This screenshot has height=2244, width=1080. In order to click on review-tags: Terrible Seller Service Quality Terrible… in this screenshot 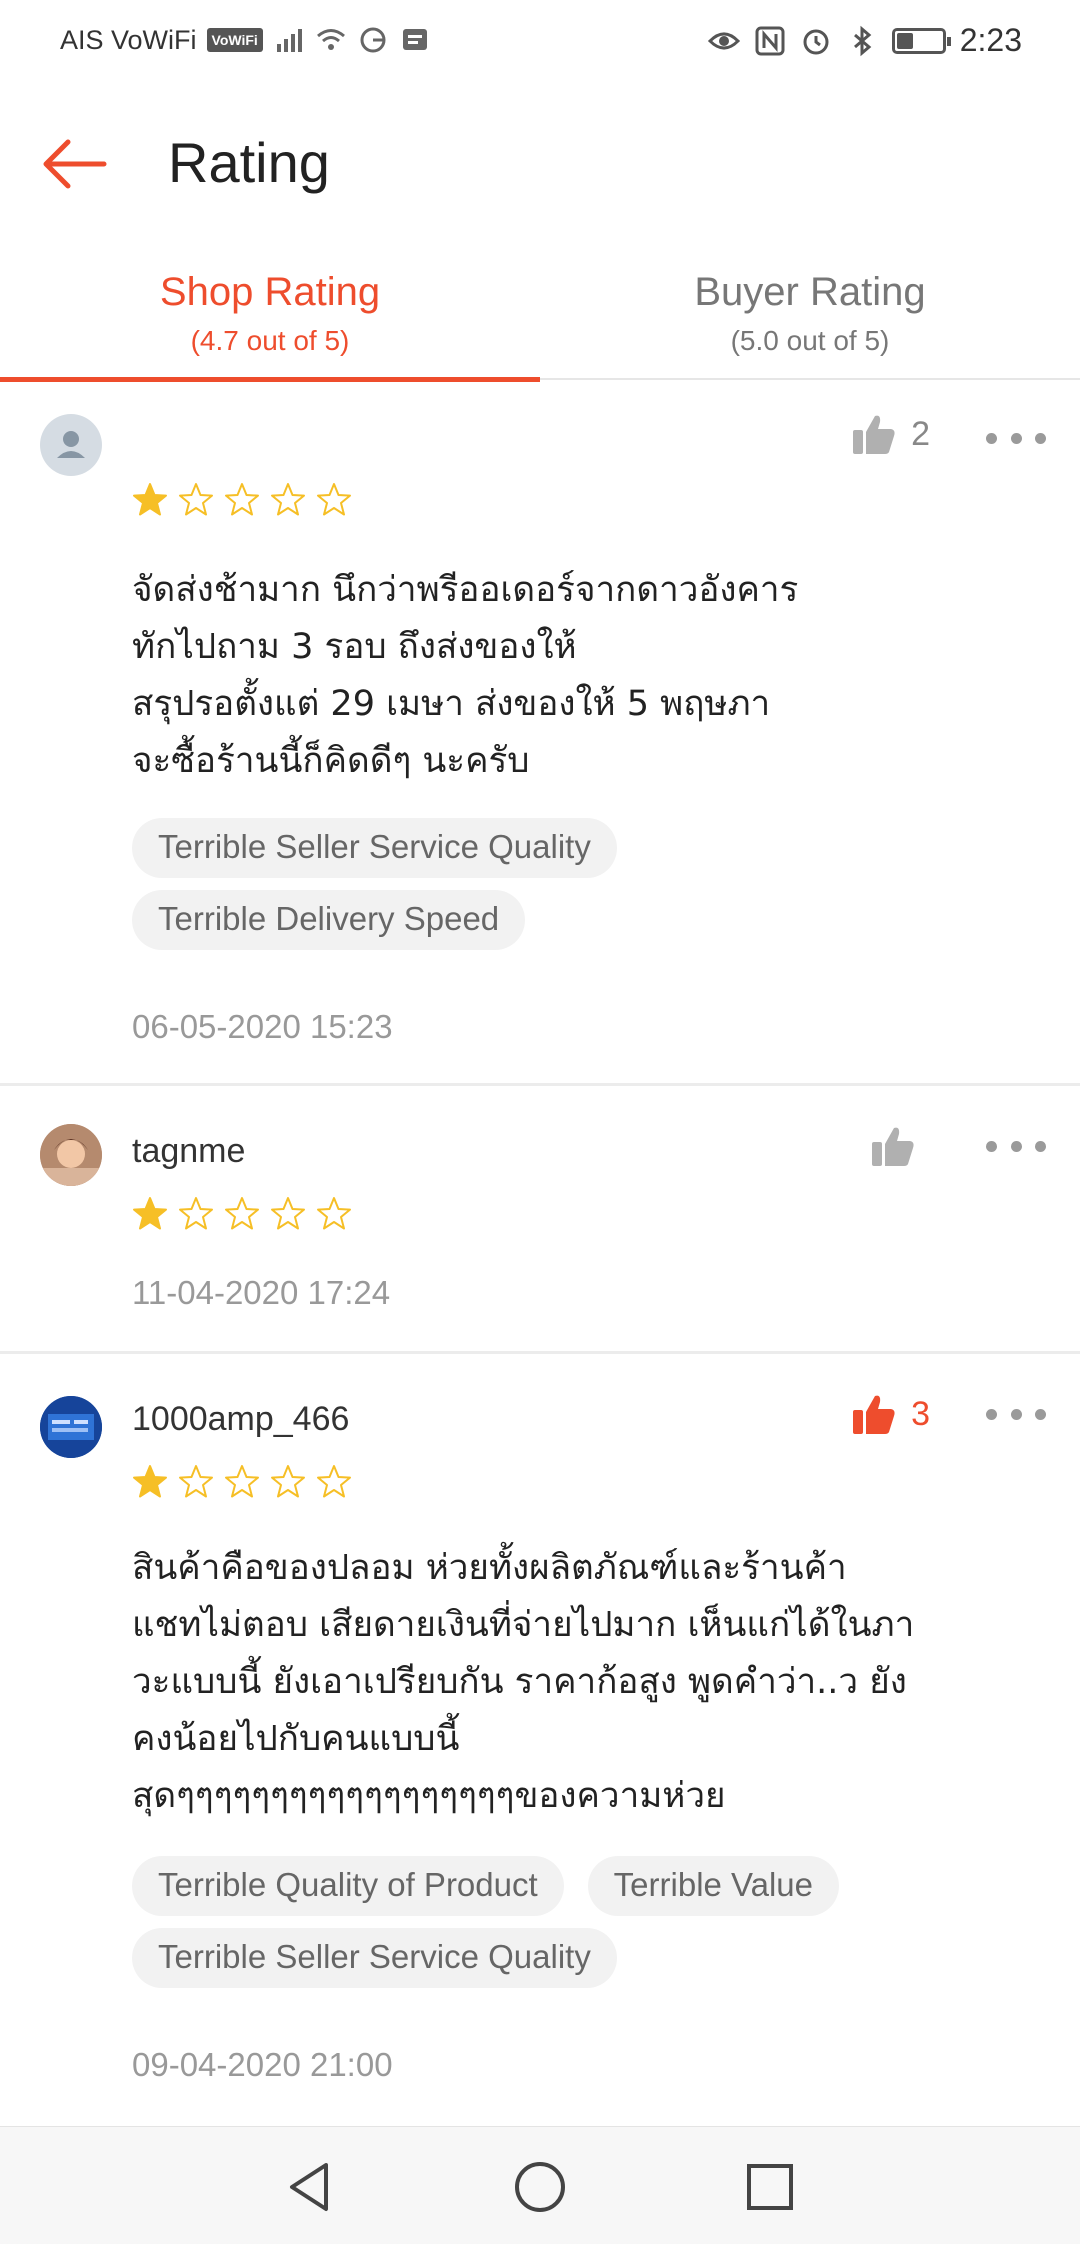, I will do `click(582, 884)`.